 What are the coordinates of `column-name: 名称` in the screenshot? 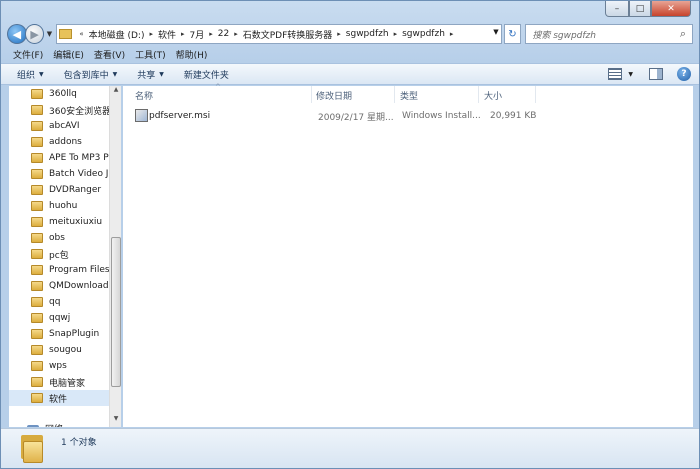 It's located at (144, 95).